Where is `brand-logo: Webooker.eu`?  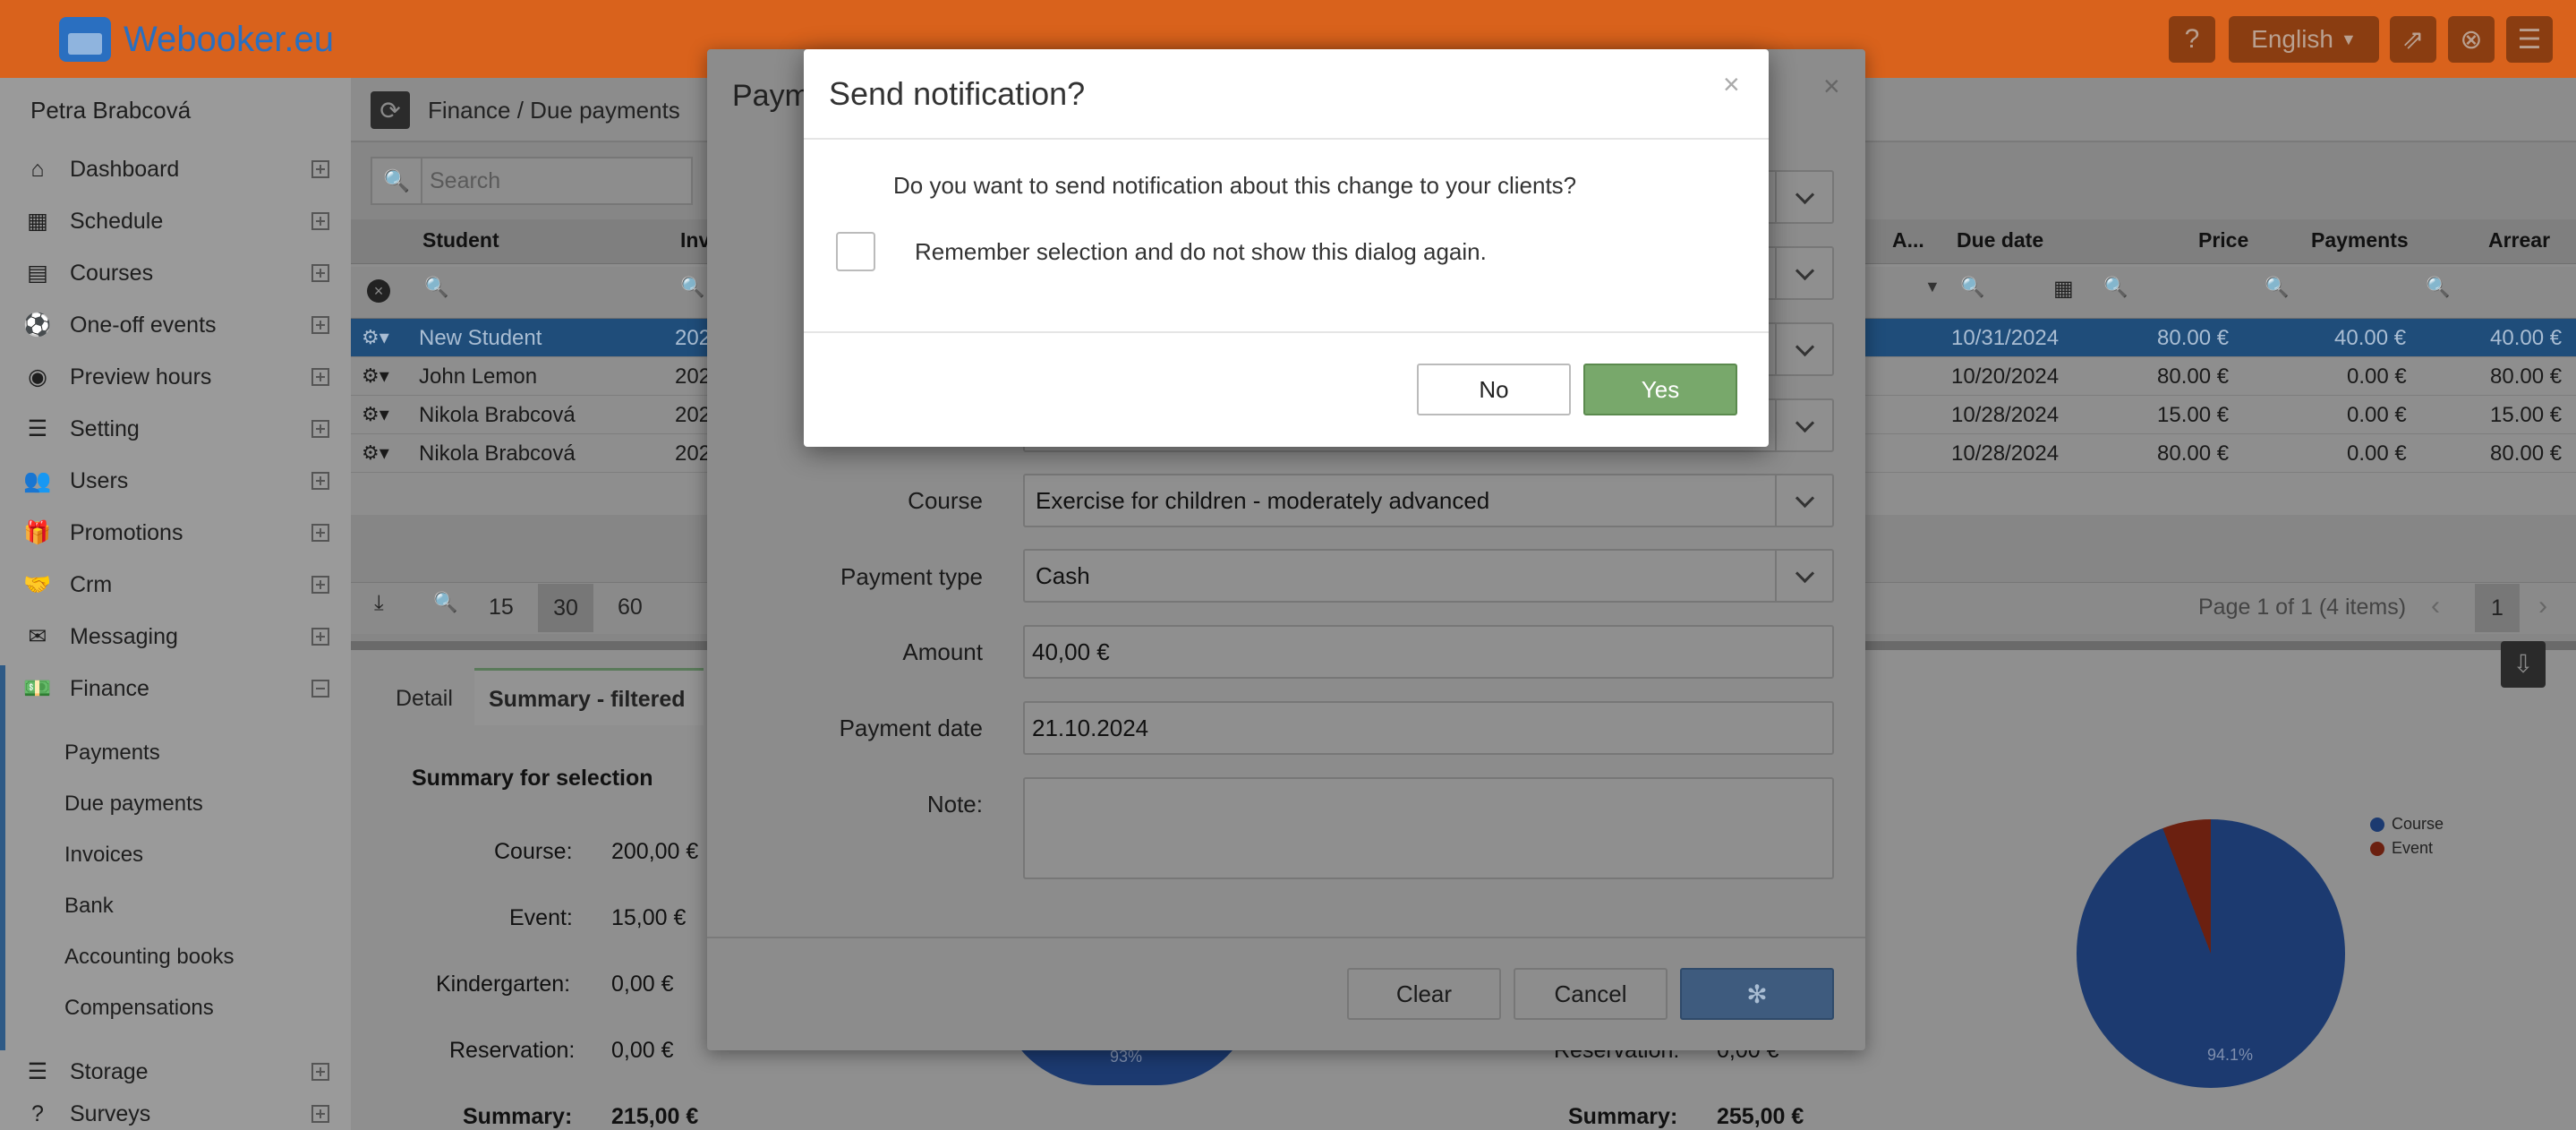
brand-logo: Webooker.eu is located at coordinates (196, 39).